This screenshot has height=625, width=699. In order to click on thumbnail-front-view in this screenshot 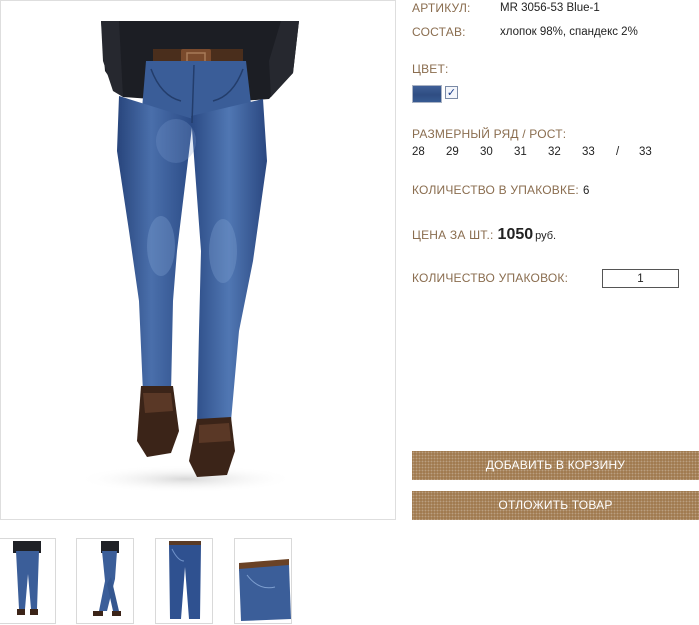, I will do `click(28, 581)`.